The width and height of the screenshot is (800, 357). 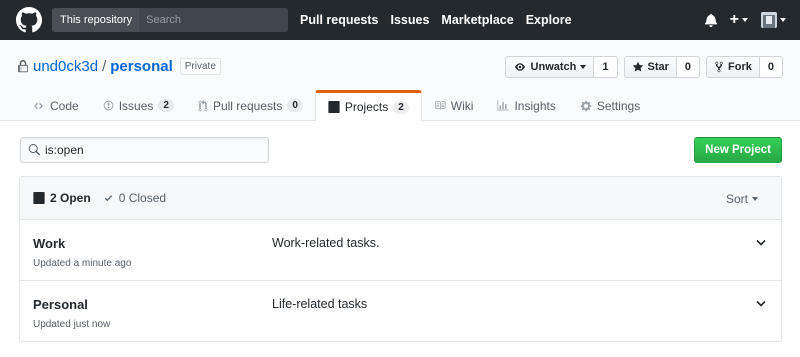 I want to click on search-icon, so click(x=34, y=150).